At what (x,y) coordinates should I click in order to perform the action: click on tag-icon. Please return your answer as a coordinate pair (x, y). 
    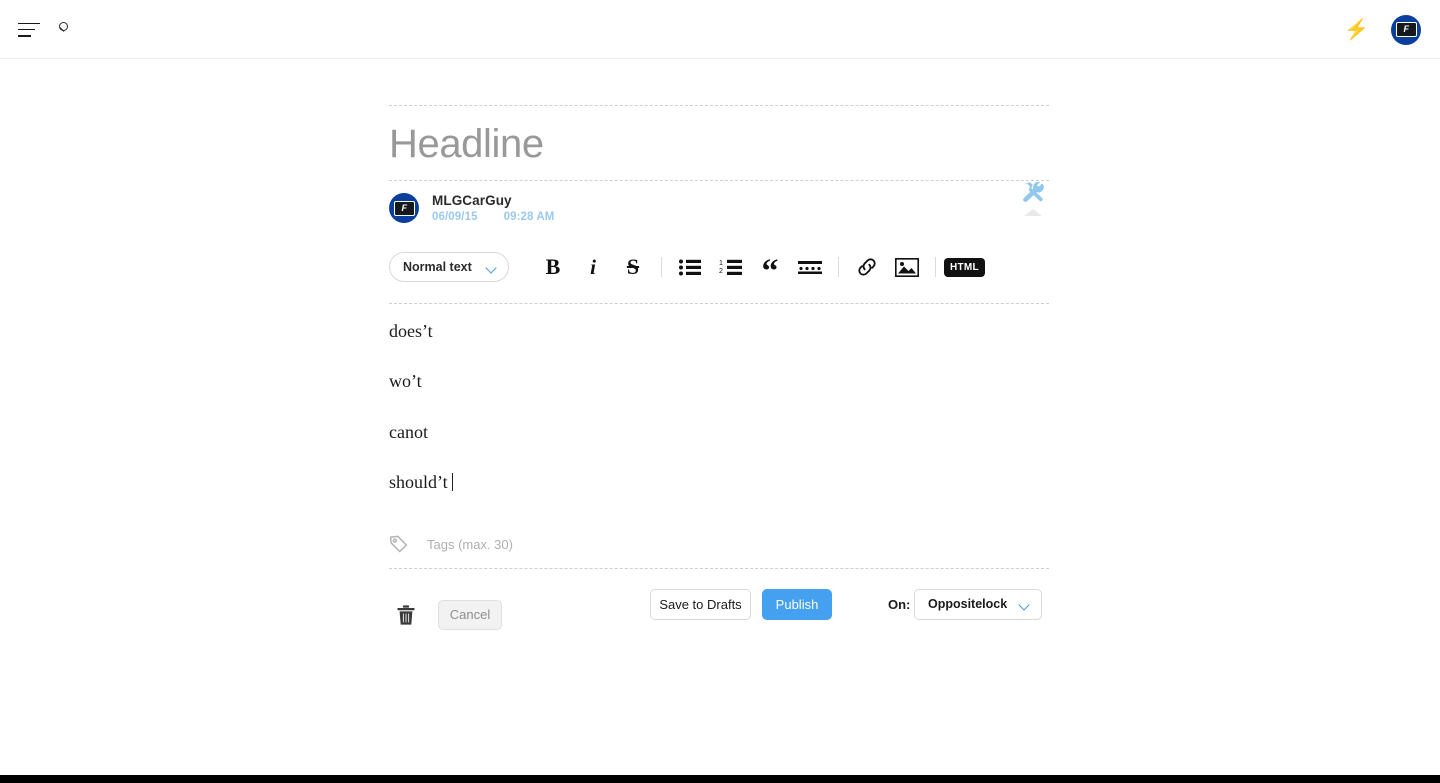
    Looking at the image, I should click on (398, 543).